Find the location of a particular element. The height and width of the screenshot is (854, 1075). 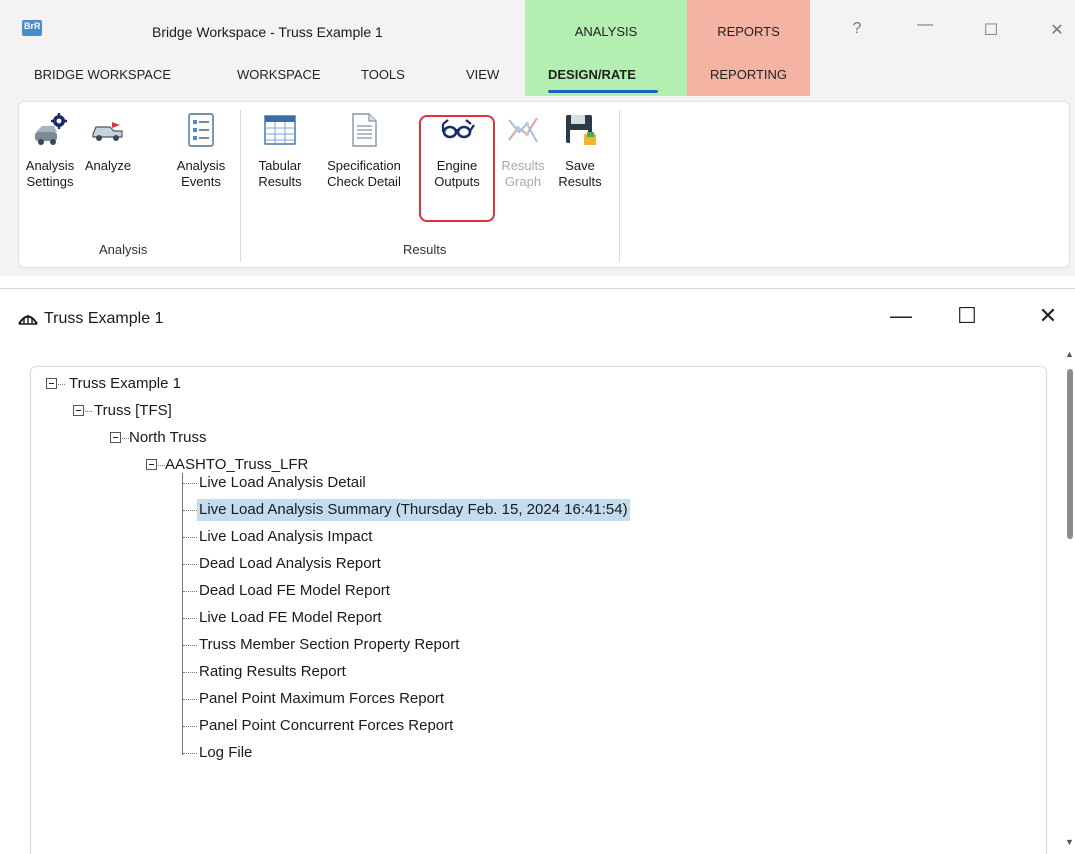

graph-icon is located at coordinates (523, 130).